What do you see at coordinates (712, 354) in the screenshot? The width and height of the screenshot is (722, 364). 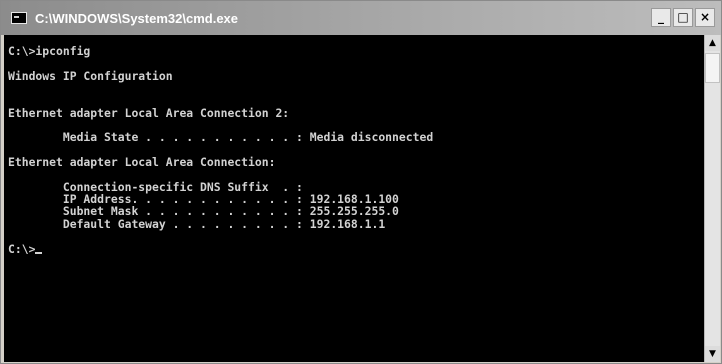 I see `scroll-down-arrow-icon: ▼` at bounding box center [712, 354].